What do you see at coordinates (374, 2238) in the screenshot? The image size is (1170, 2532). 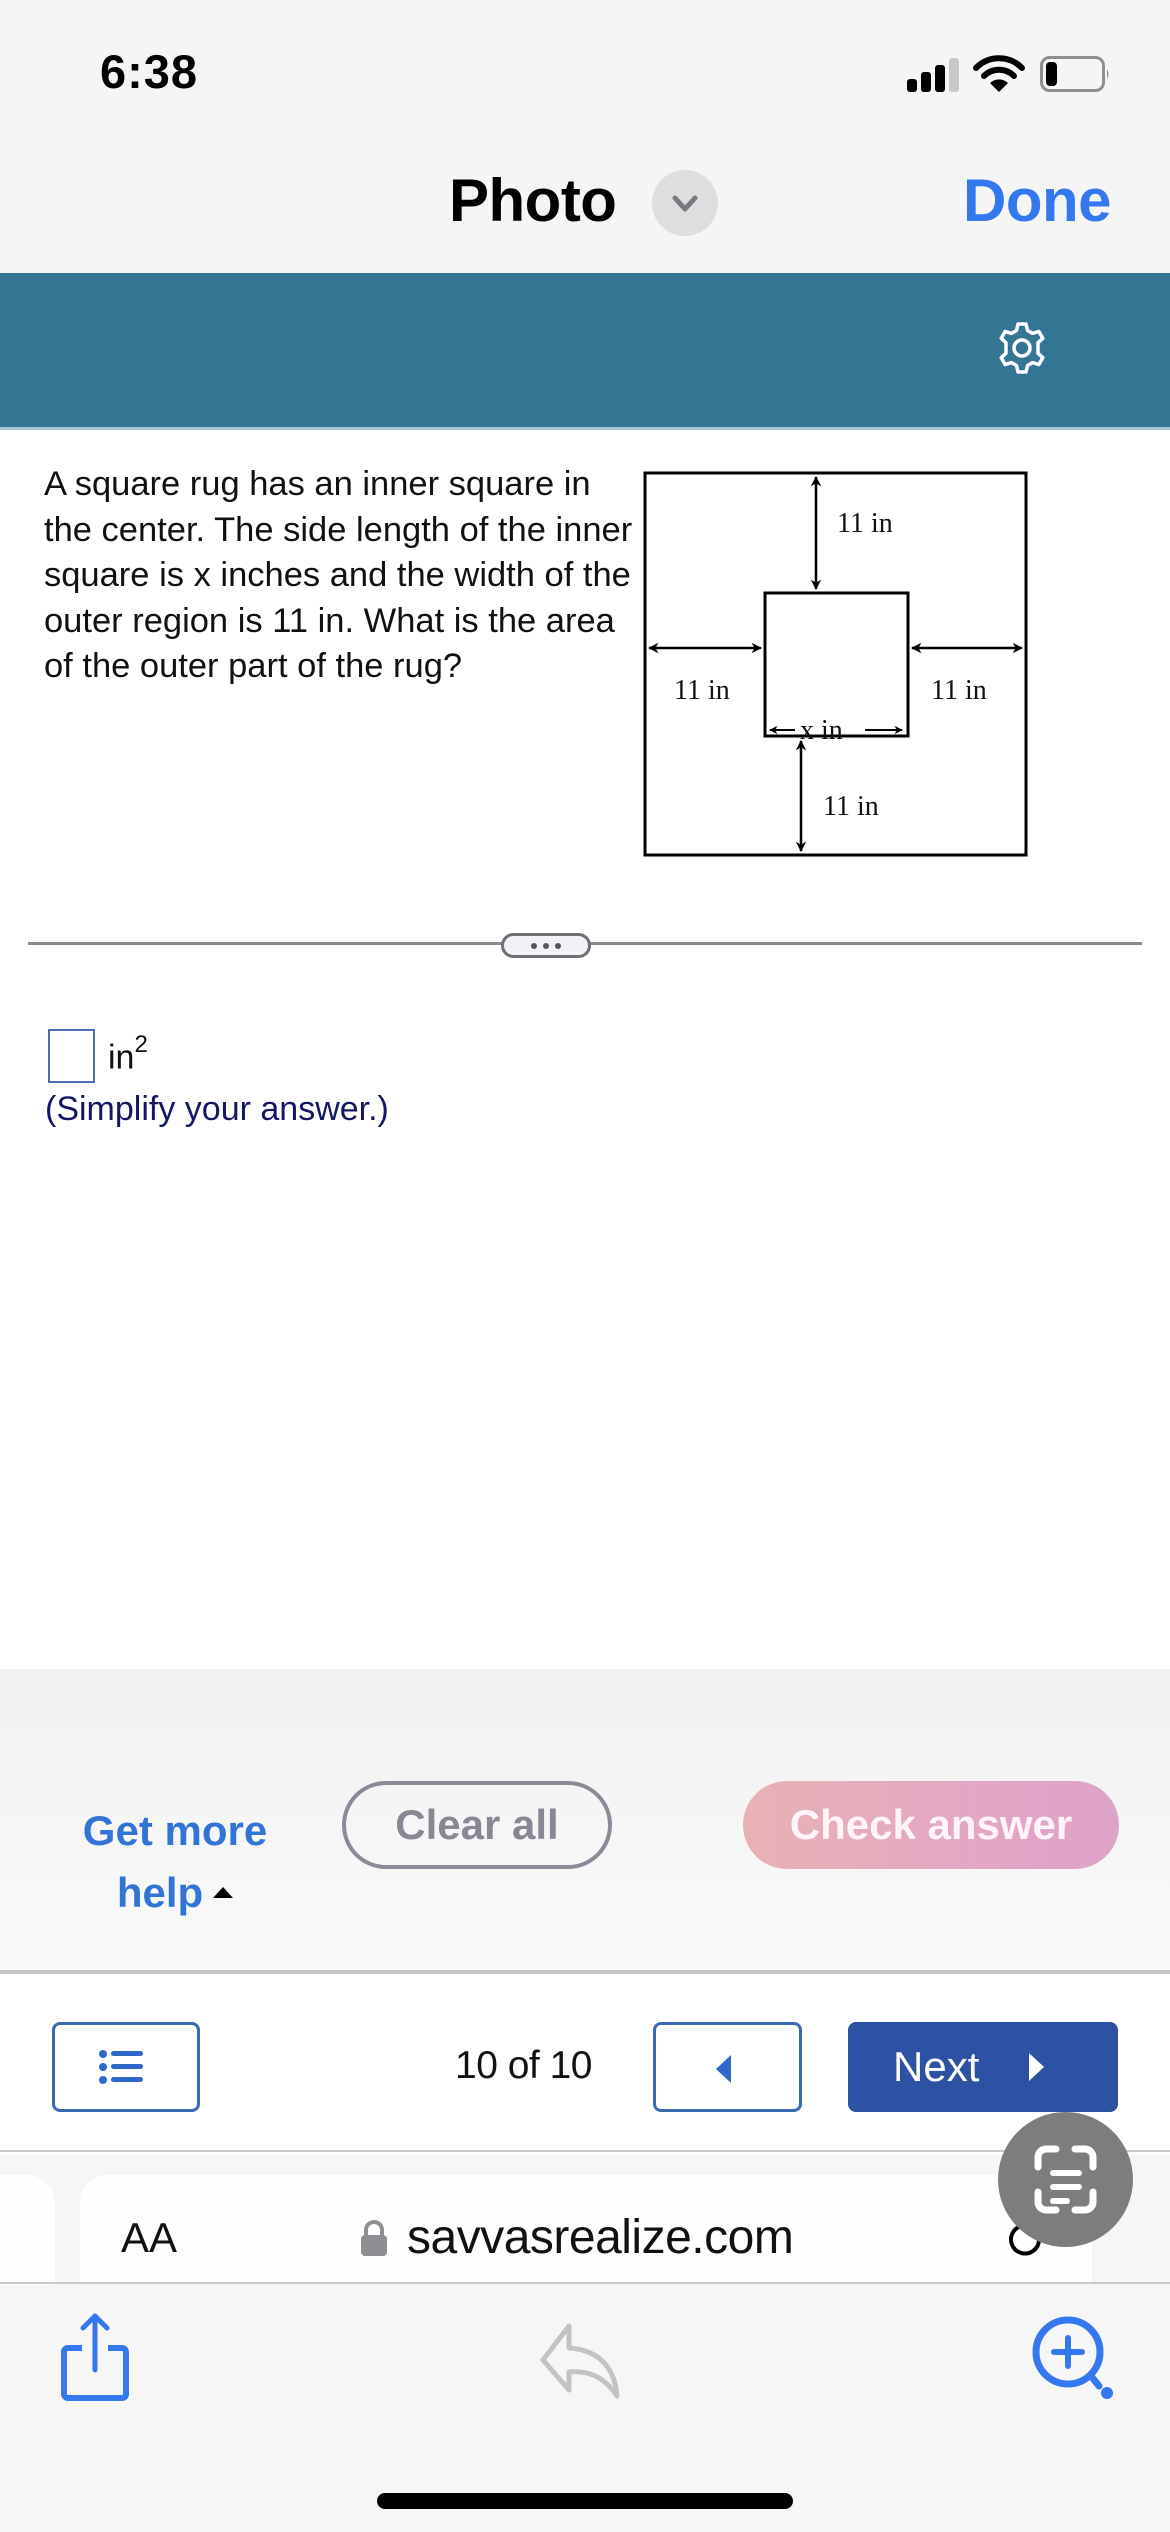 I see `lock-icon` at bounding box center [374, 2238].